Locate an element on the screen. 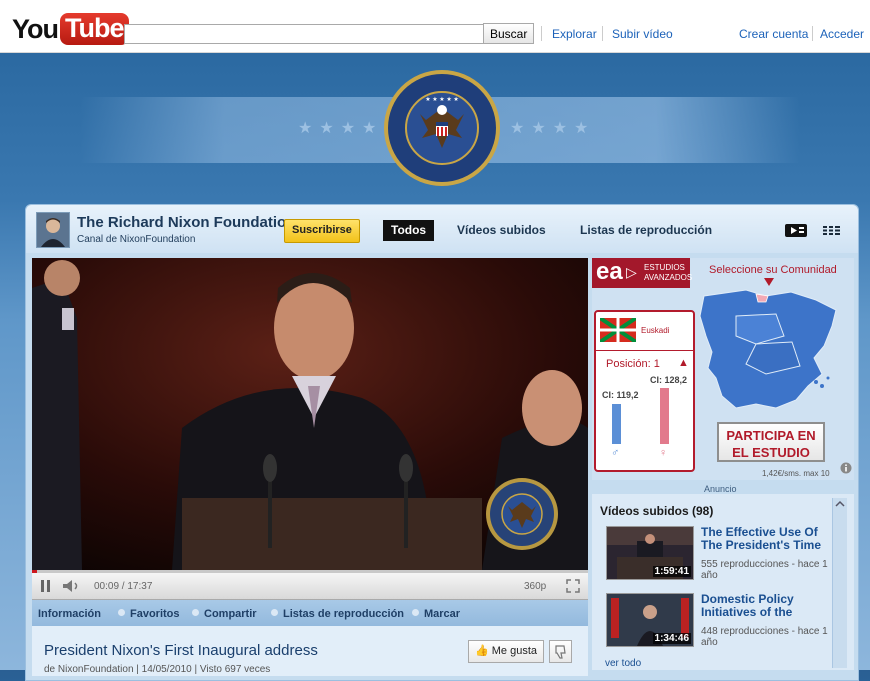  play-arrow-icon: ▷ is located at coordinates (631, 272).